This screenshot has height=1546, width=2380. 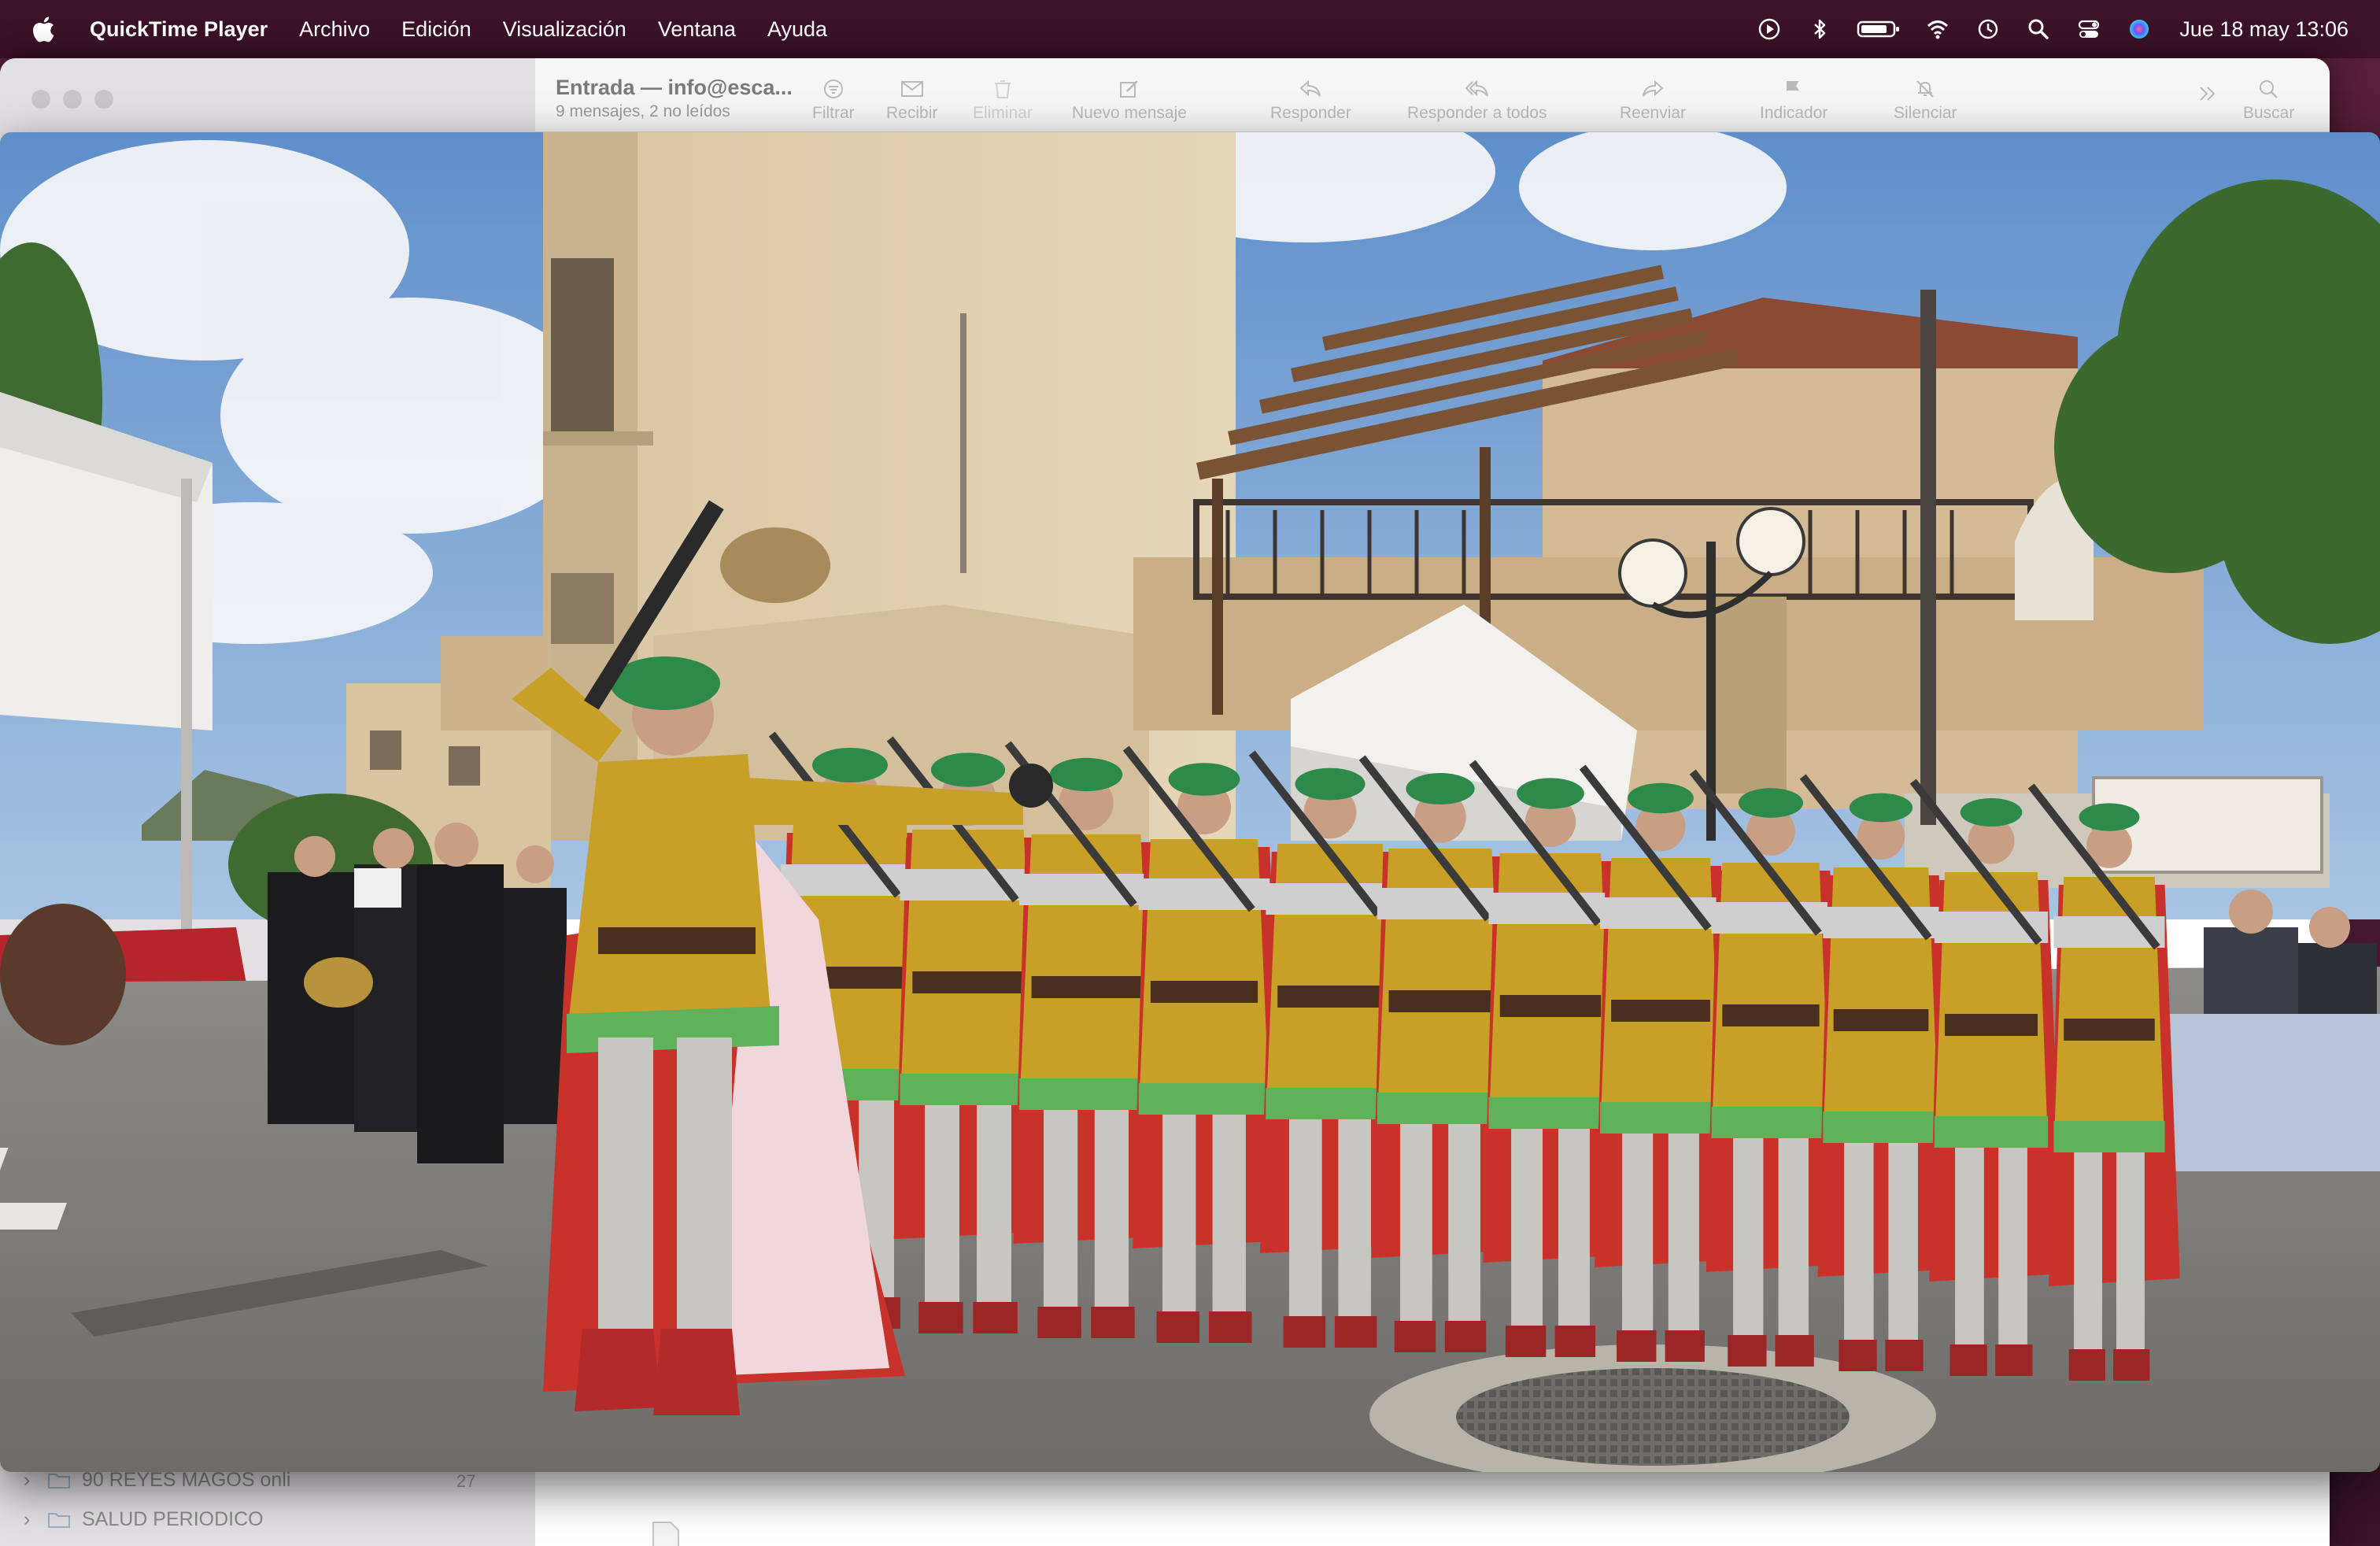 I want to click on control-center-icon, so click(x=2088, y=29).